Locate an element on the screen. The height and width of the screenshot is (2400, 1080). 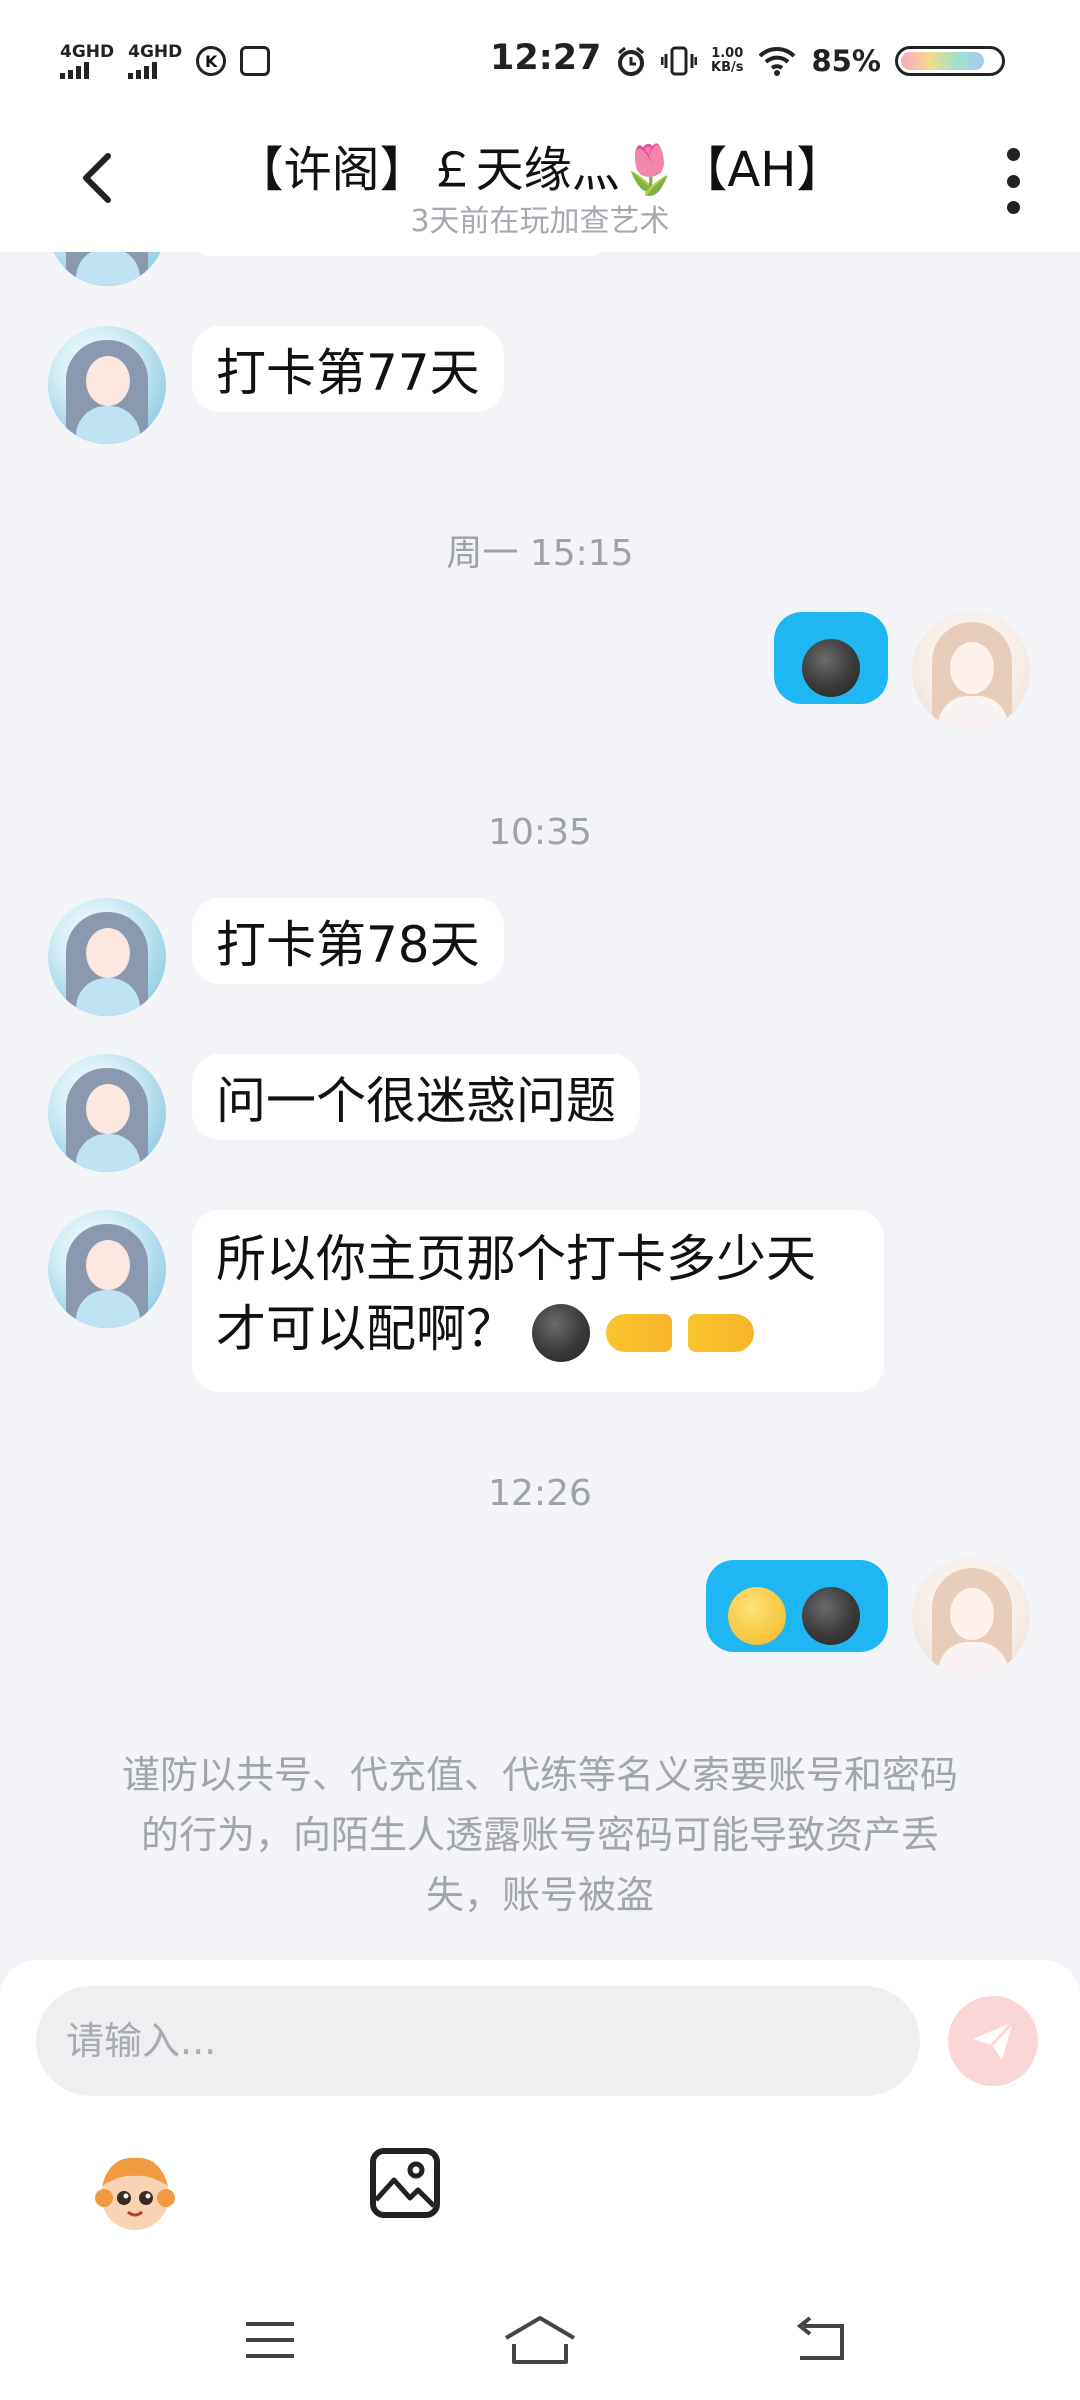
chat-header: 【许阁】￡天缘灬🌷【AH】 3天前在玩加查艺术 is located at coordinates (540, 186).